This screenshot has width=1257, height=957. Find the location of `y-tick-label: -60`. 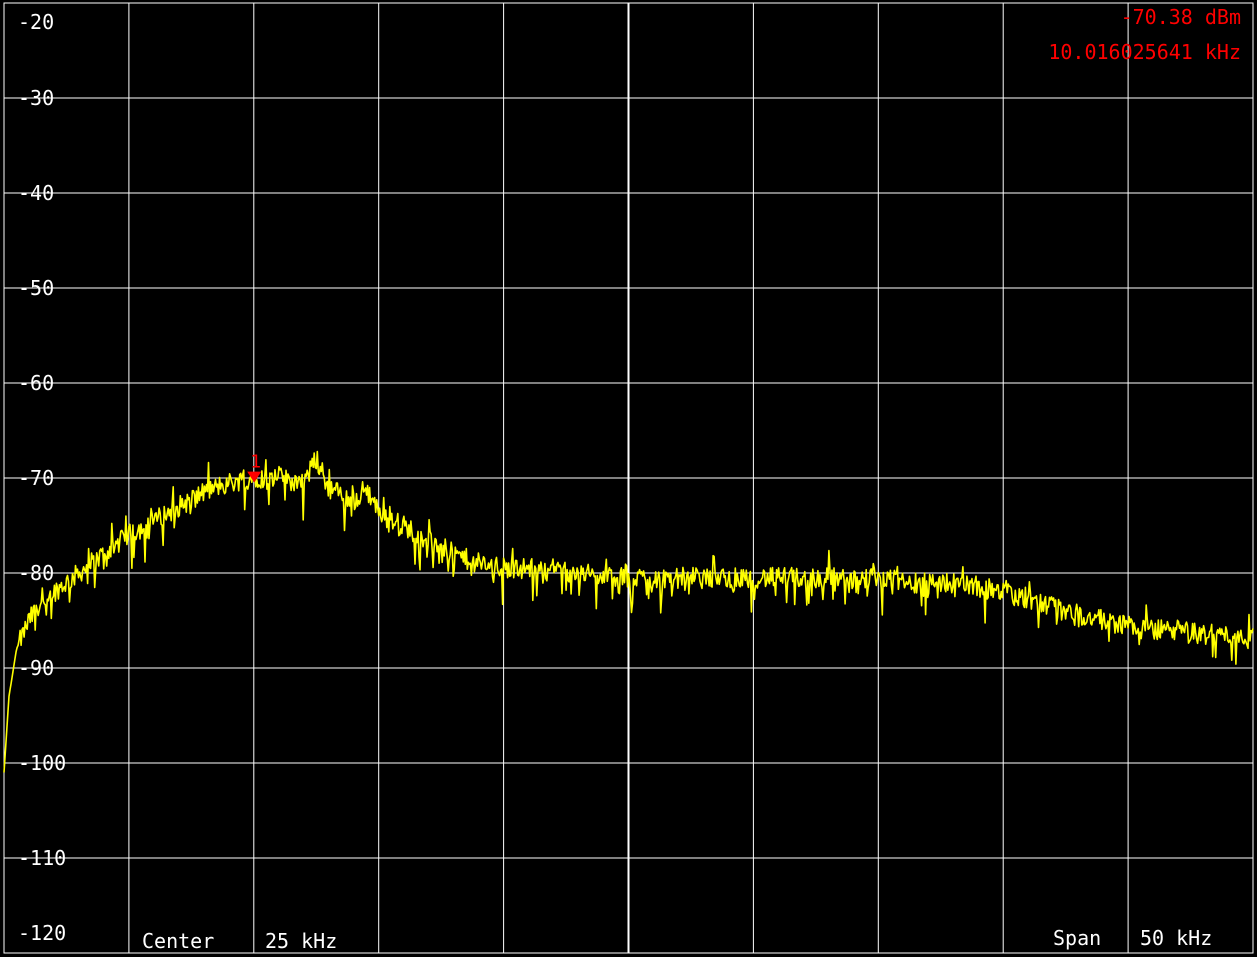

y-tick-label: -60 is located at coordinates (36, 383).